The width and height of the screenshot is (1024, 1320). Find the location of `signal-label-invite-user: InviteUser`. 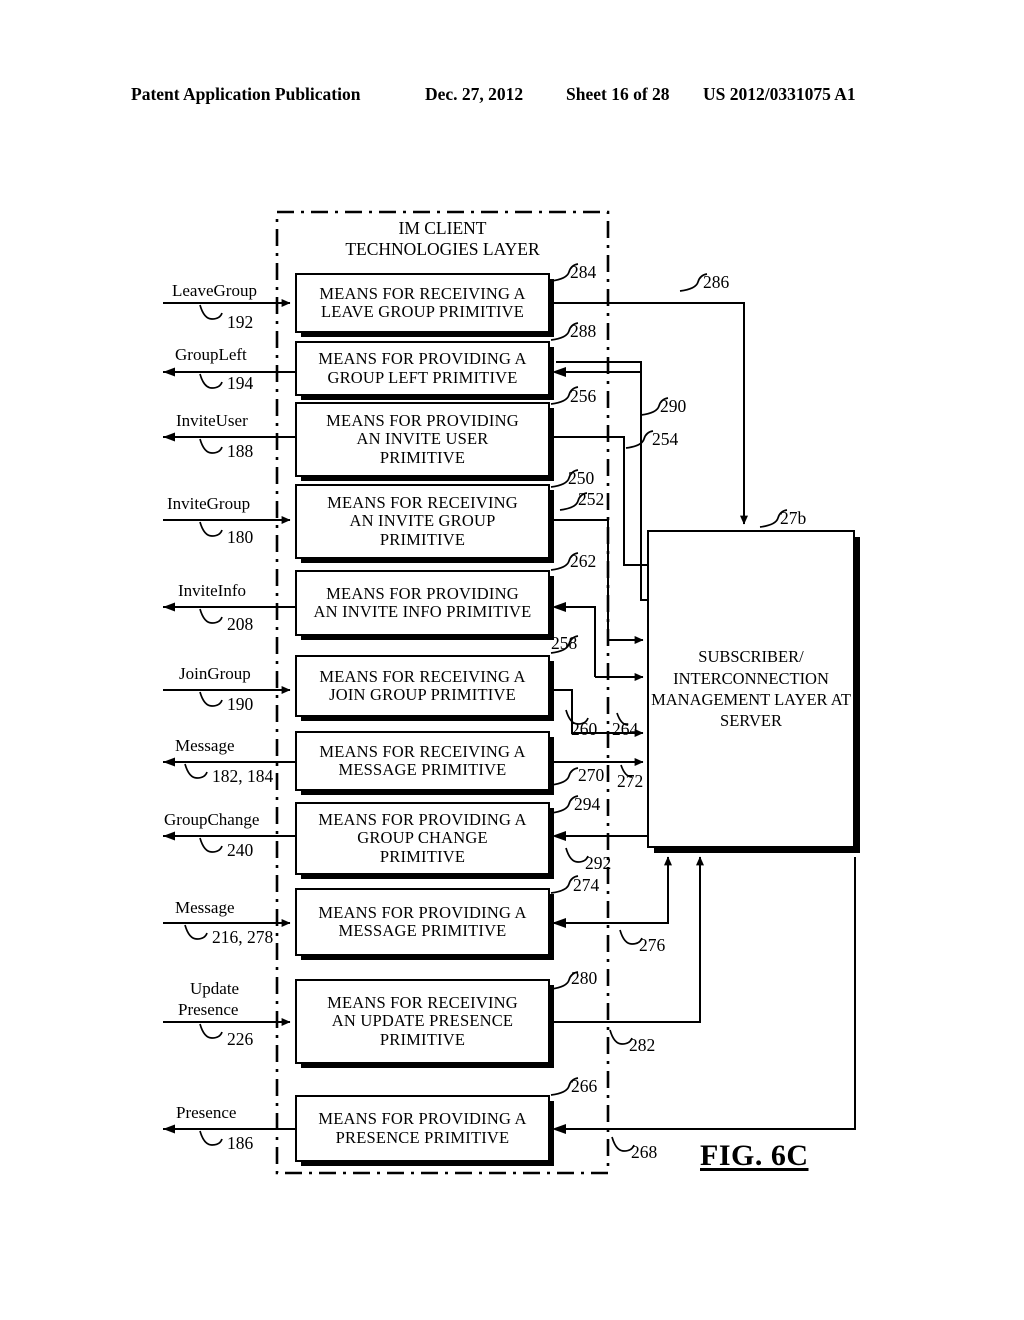

signal-label-invite-user: InviteUser is located at coordinates (212, 420).